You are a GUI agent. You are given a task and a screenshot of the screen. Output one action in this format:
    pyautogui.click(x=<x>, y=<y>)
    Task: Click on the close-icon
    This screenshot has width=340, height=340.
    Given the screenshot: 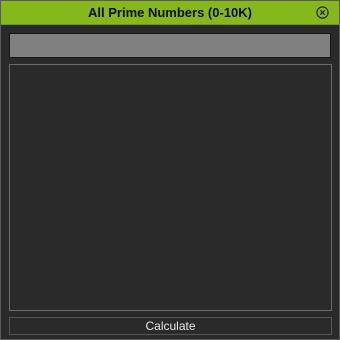 What is the action you would take?
    pyautogui.click(x=322, y=12)
    